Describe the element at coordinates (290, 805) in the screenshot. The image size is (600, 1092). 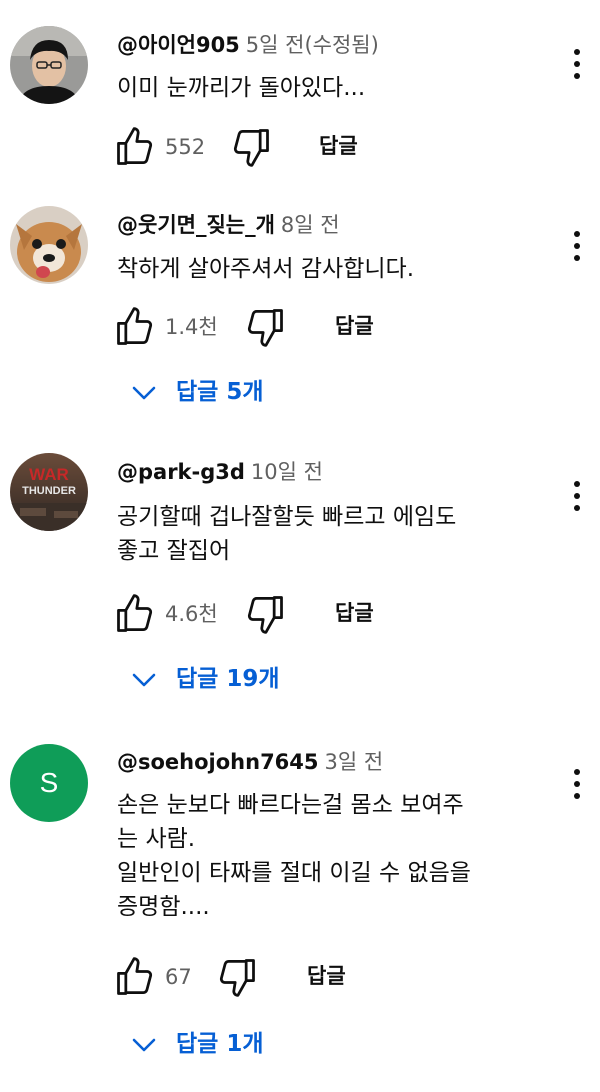
I see `comment-text-line: 손은 눈보다 빠르다는걸 몸소 보여주` at that location.